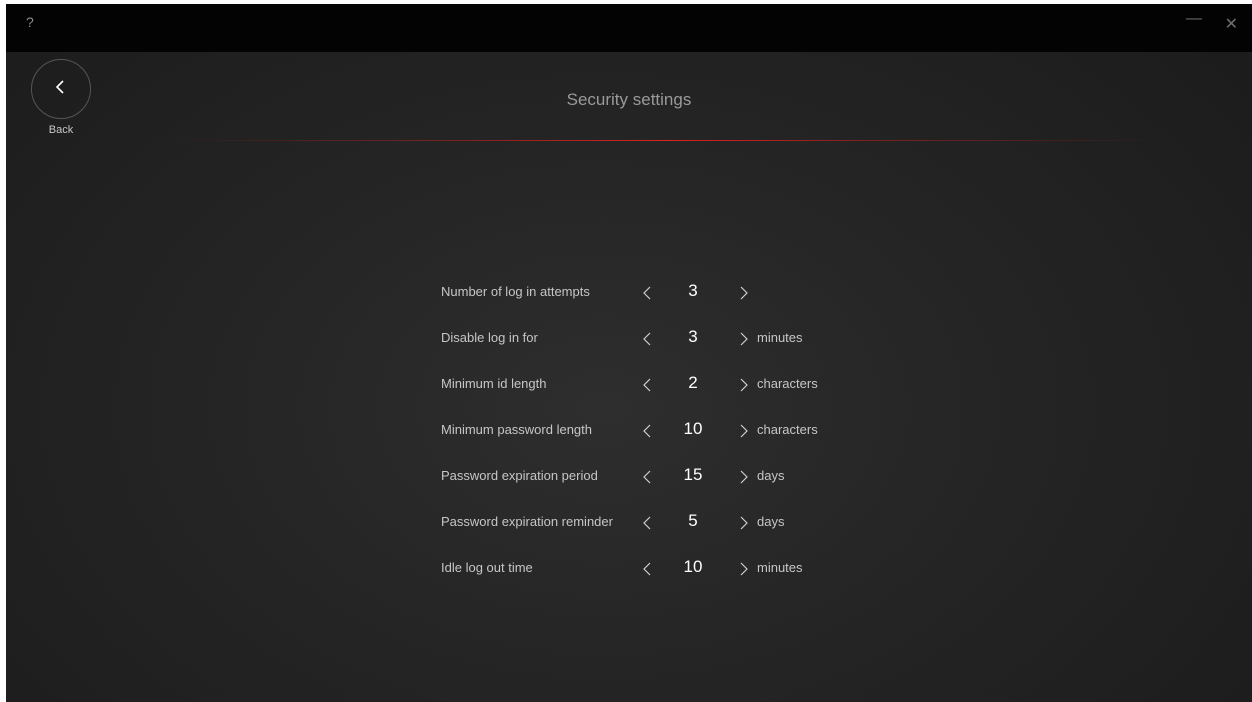 The height and width of the screenshot is (702, 1252). What do you see at coordinates (629, 28) in the screenshot?
I see `title-bar: ? — ✕` at bounding box center [629, 28].